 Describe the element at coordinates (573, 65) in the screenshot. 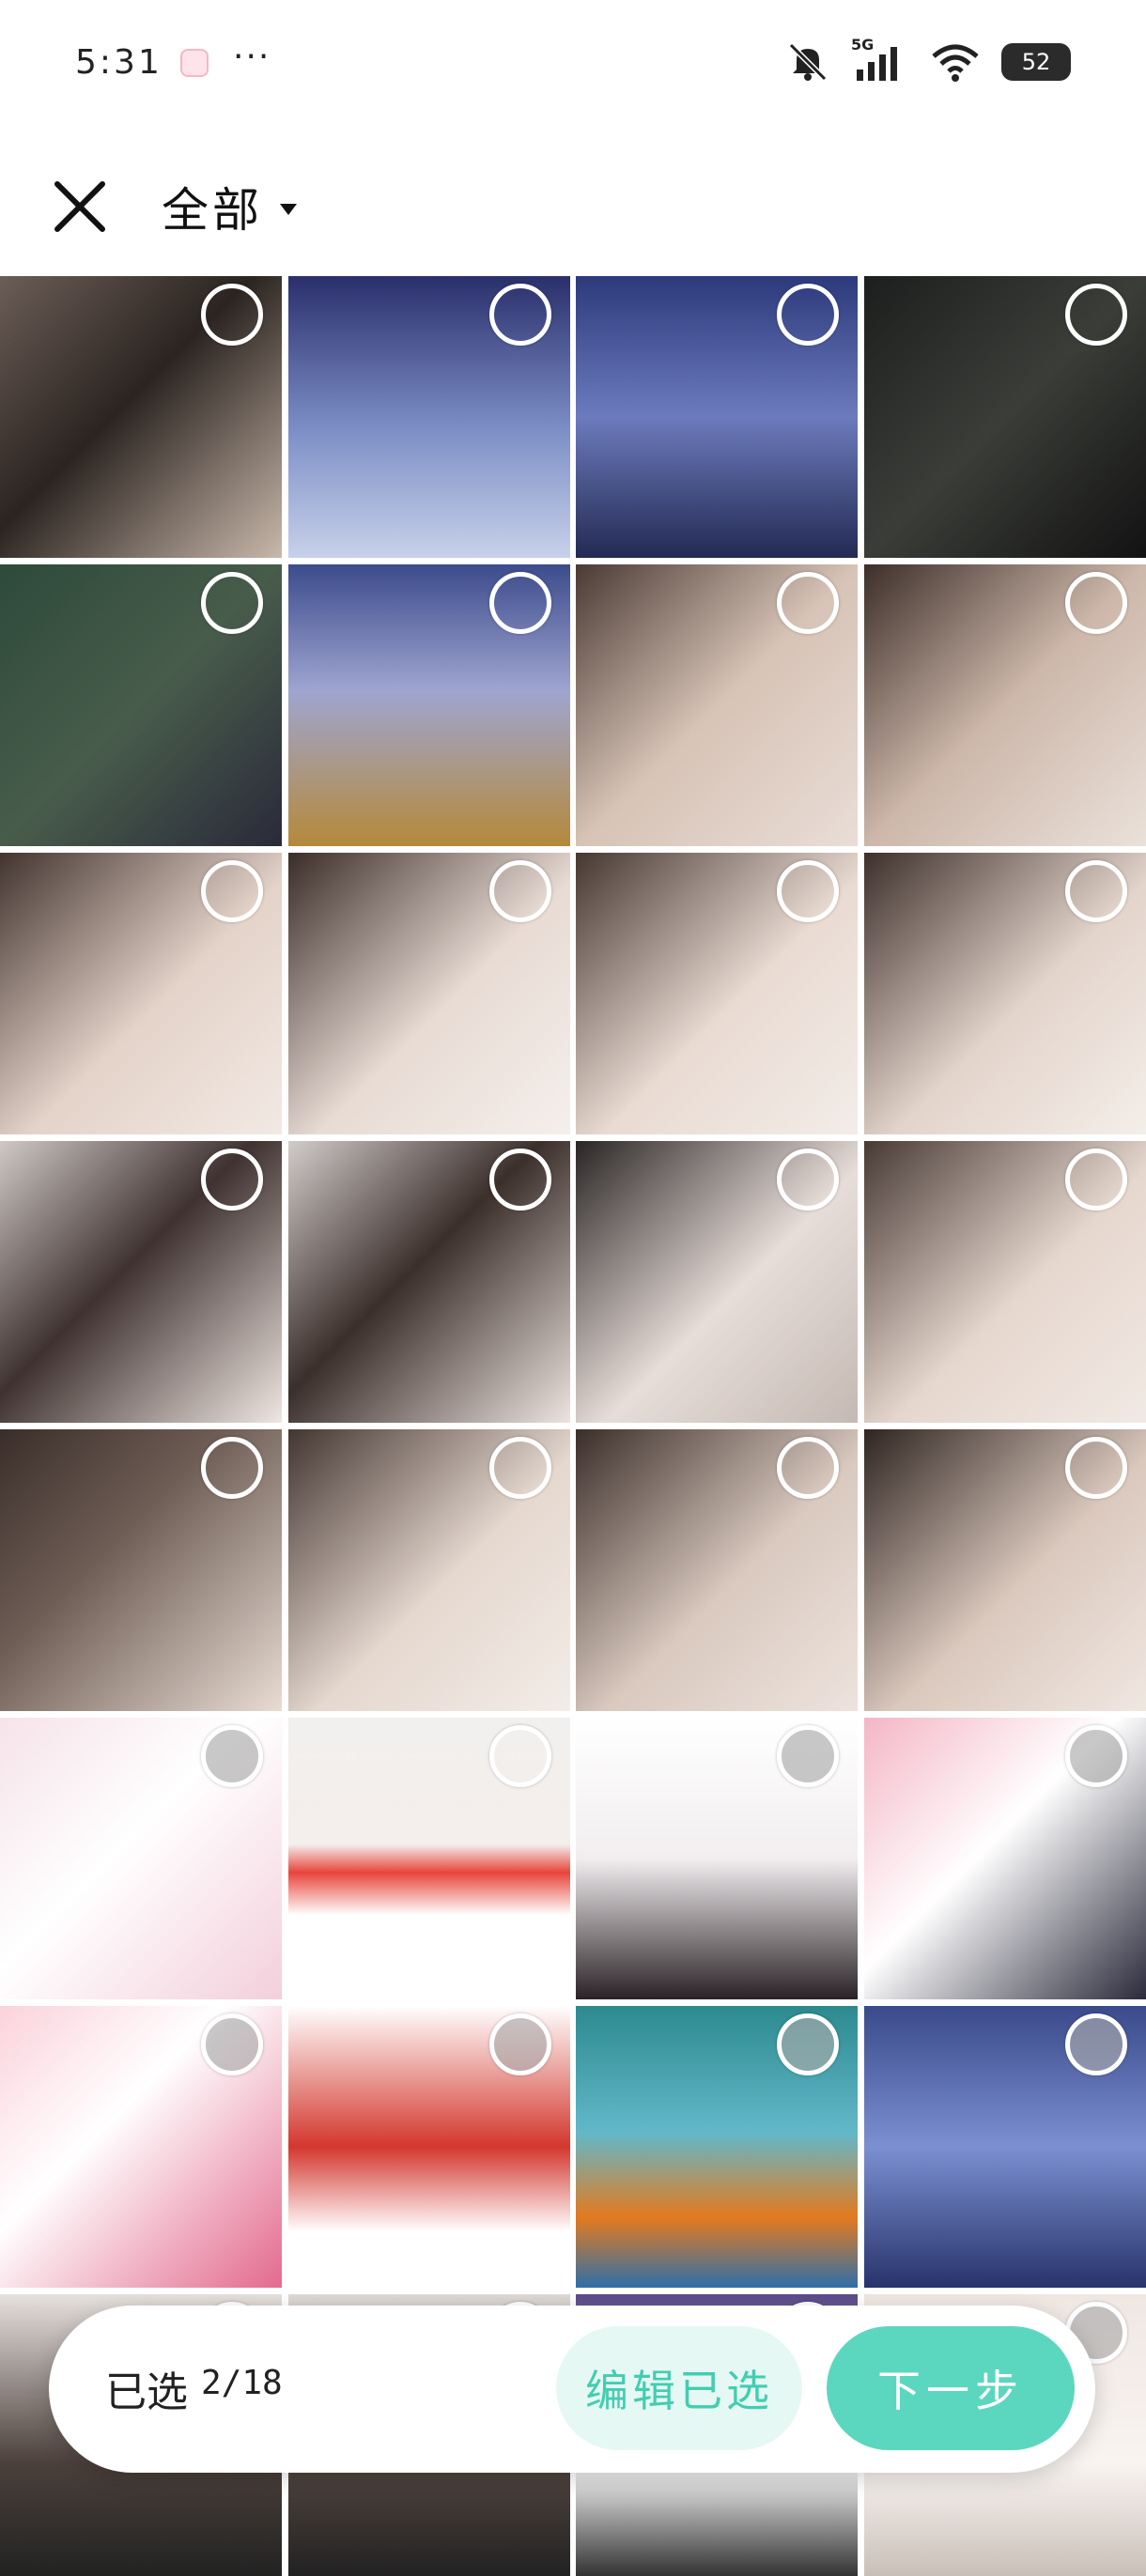

I see `status-bar: 5:31 ··· 5G 52` at that location.